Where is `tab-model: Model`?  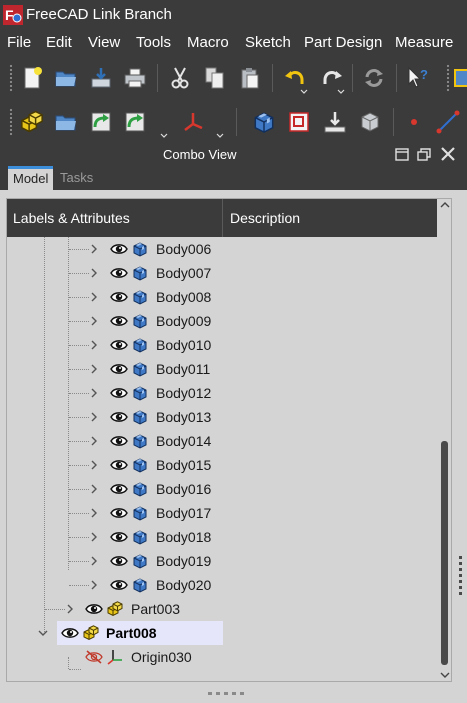 tab-model: Model is located at coordinates (30, 178).